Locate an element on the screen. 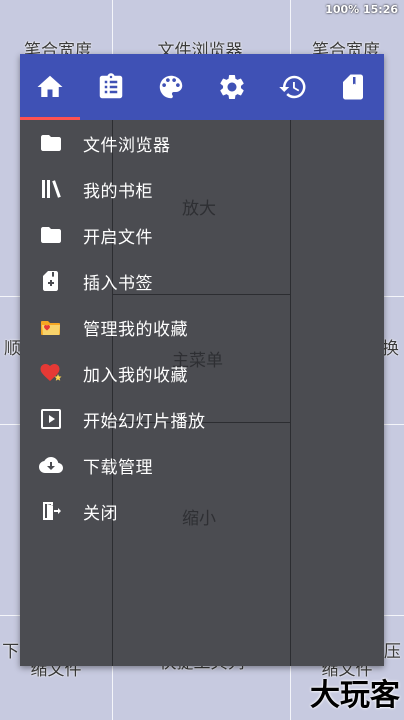 This screenshot has height=720, width=404. menu-item-label: 开始幻灯片播放 is located at coordinates (144, 421).